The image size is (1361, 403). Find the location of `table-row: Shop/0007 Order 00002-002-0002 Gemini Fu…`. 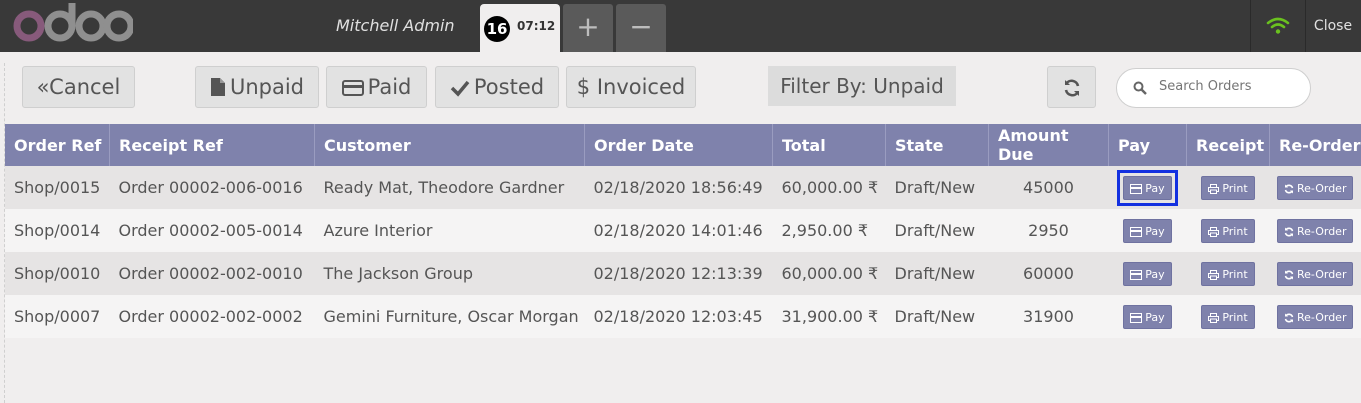

table-row: Shop/0007 Order 00002-002-0002 Gemini Fu… is located at coordinates (683, 316).